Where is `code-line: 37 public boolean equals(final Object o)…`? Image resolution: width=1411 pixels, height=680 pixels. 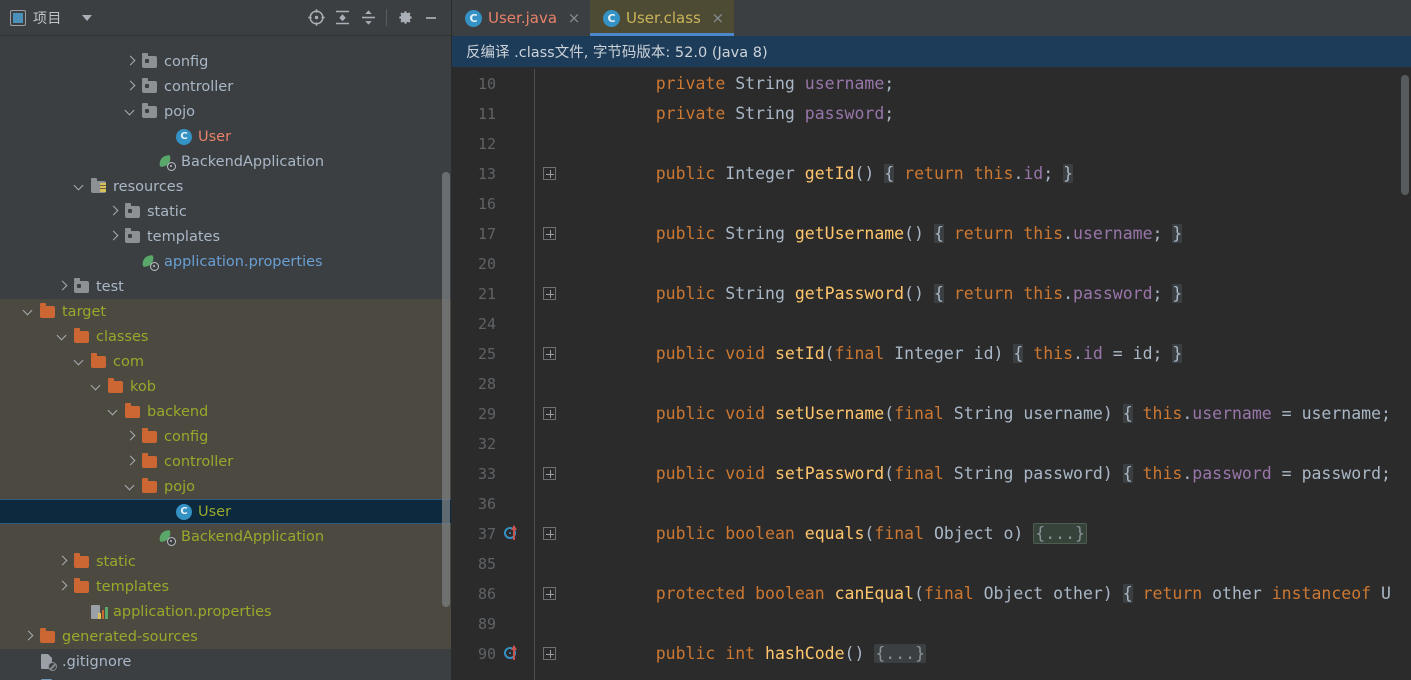 code-line: 37 public boolean equals(final Object o)… is located at coordinates (931, 534).